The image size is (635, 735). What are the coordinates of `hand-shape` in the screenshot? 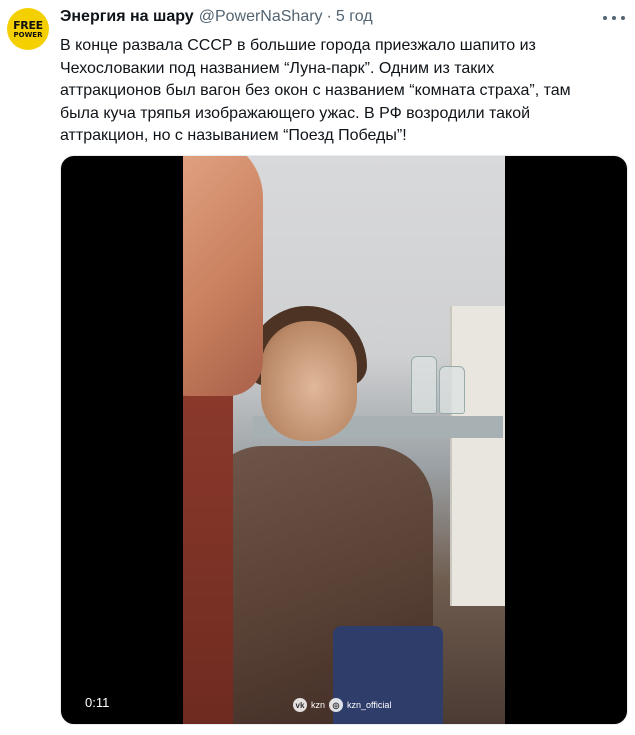 It's located at (223, 276).